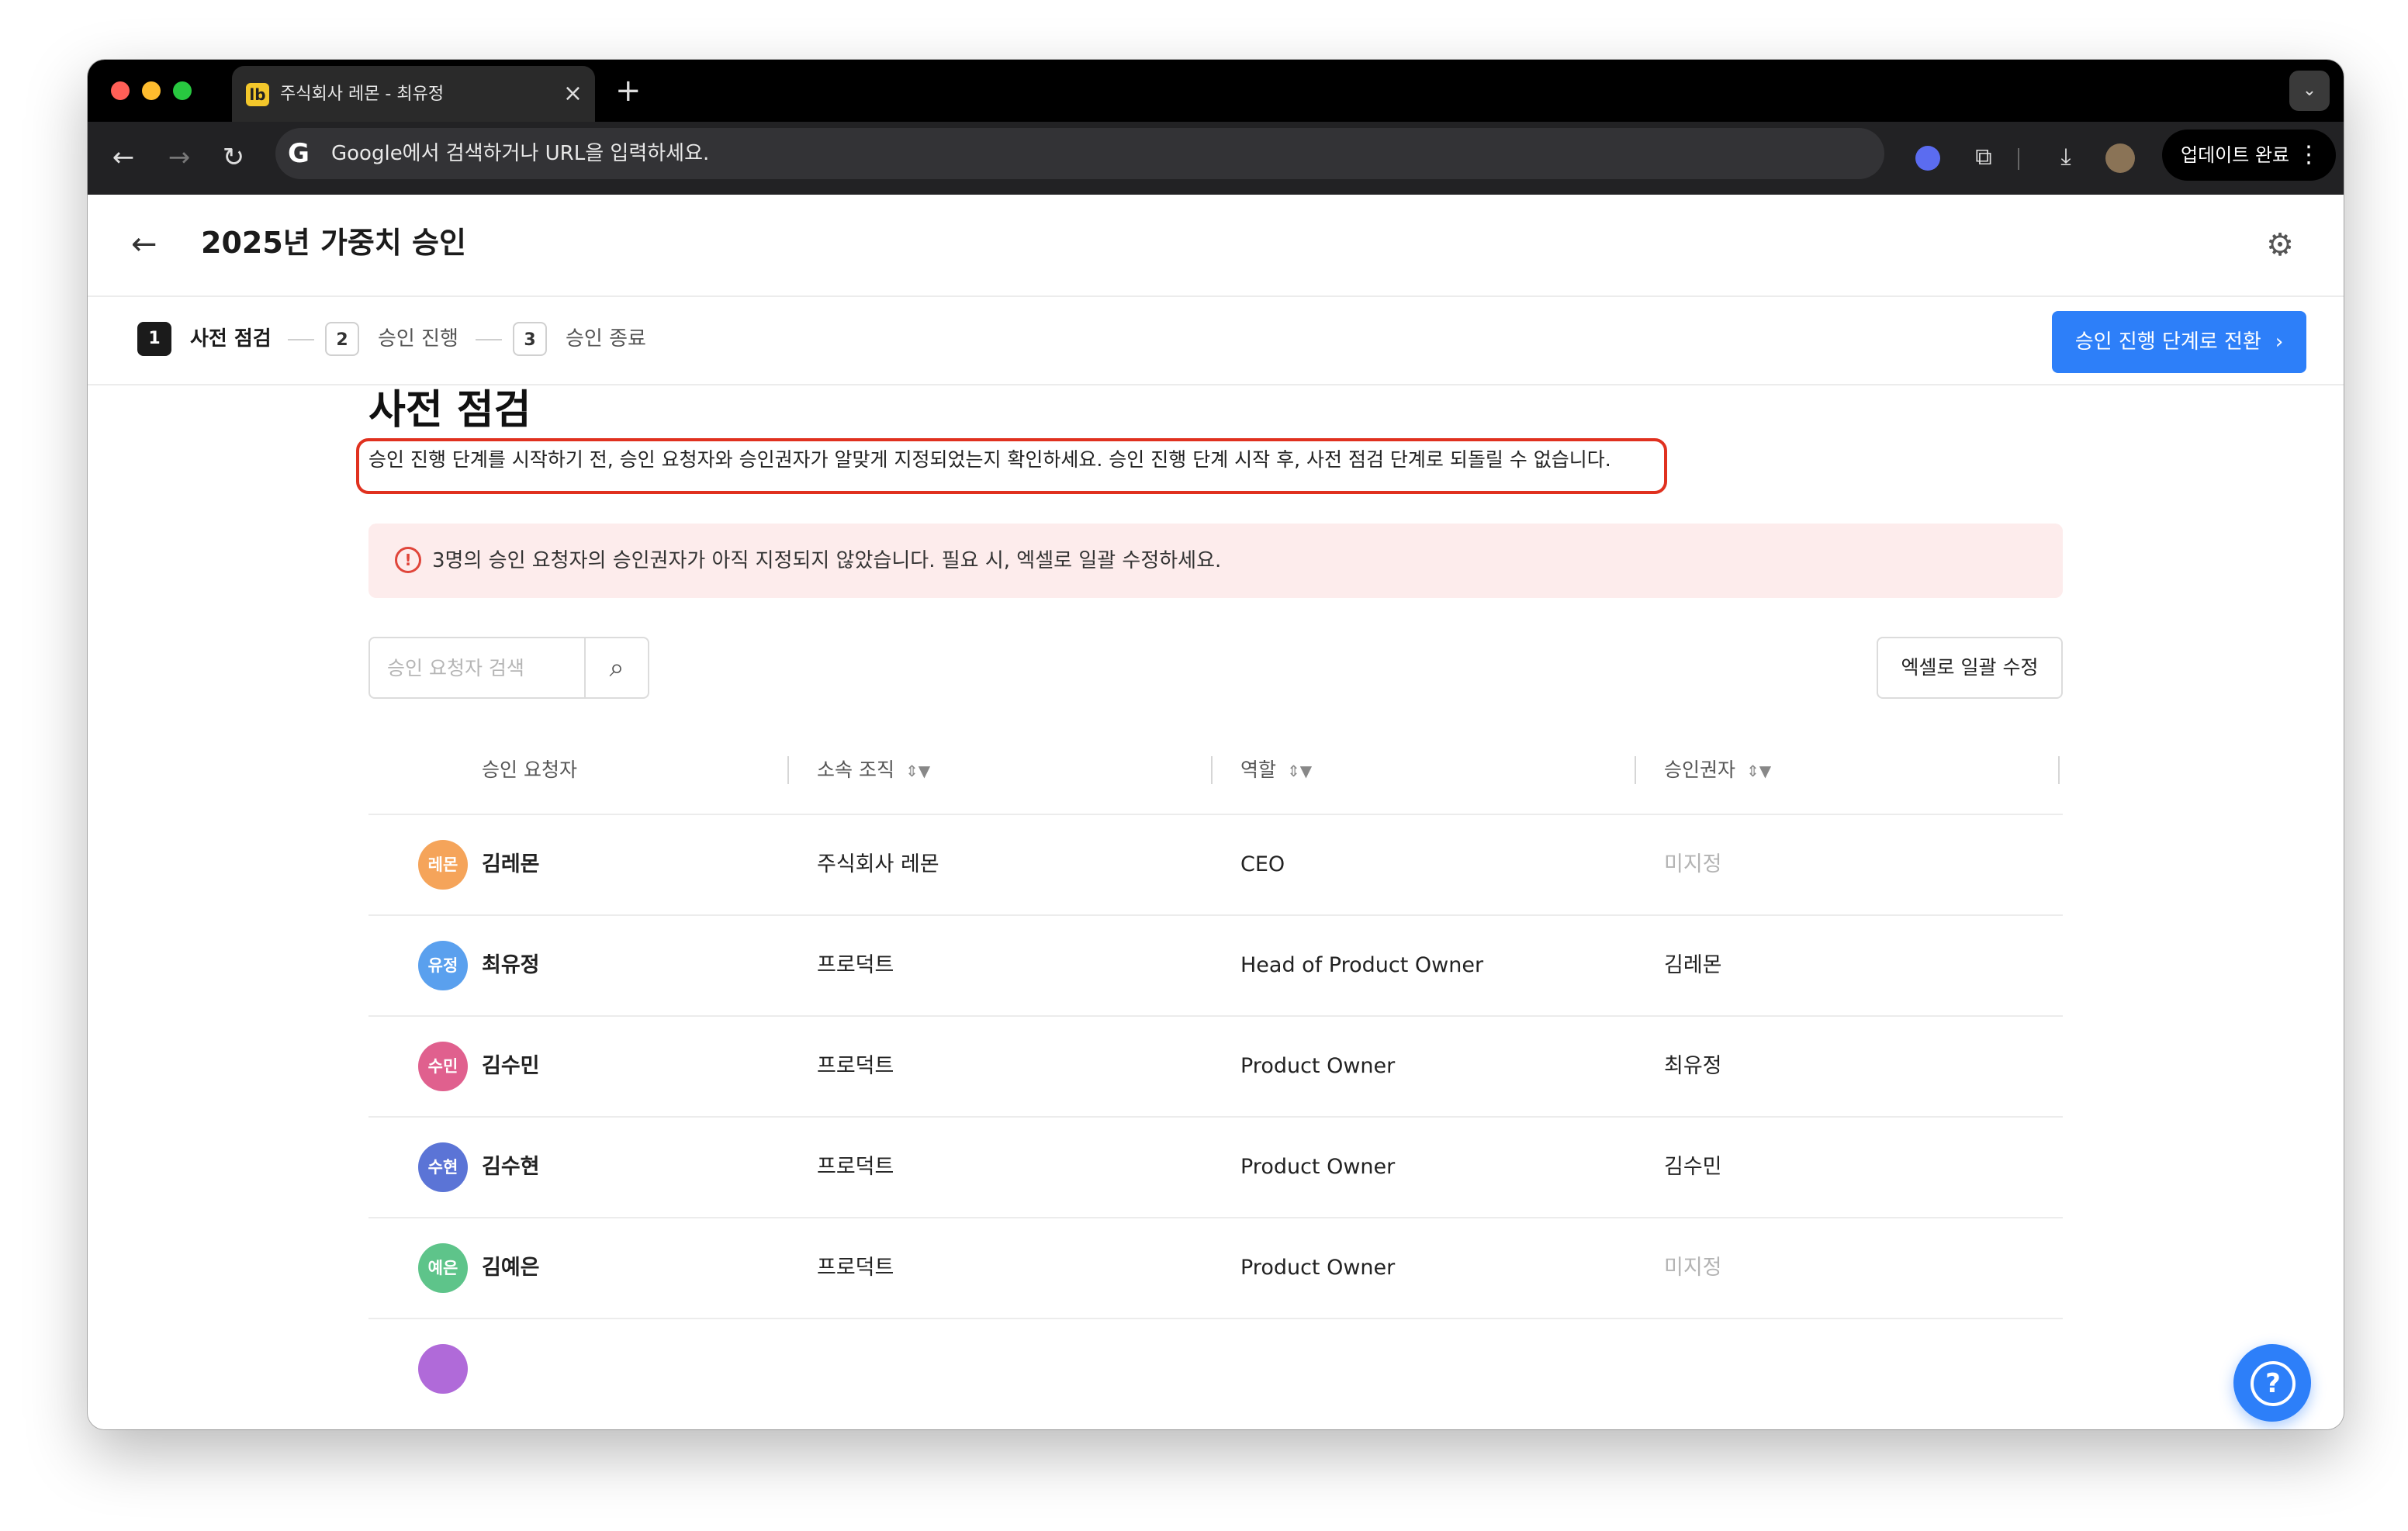  I want to click on step-2-label: 승인 진행, so click(418, 339).